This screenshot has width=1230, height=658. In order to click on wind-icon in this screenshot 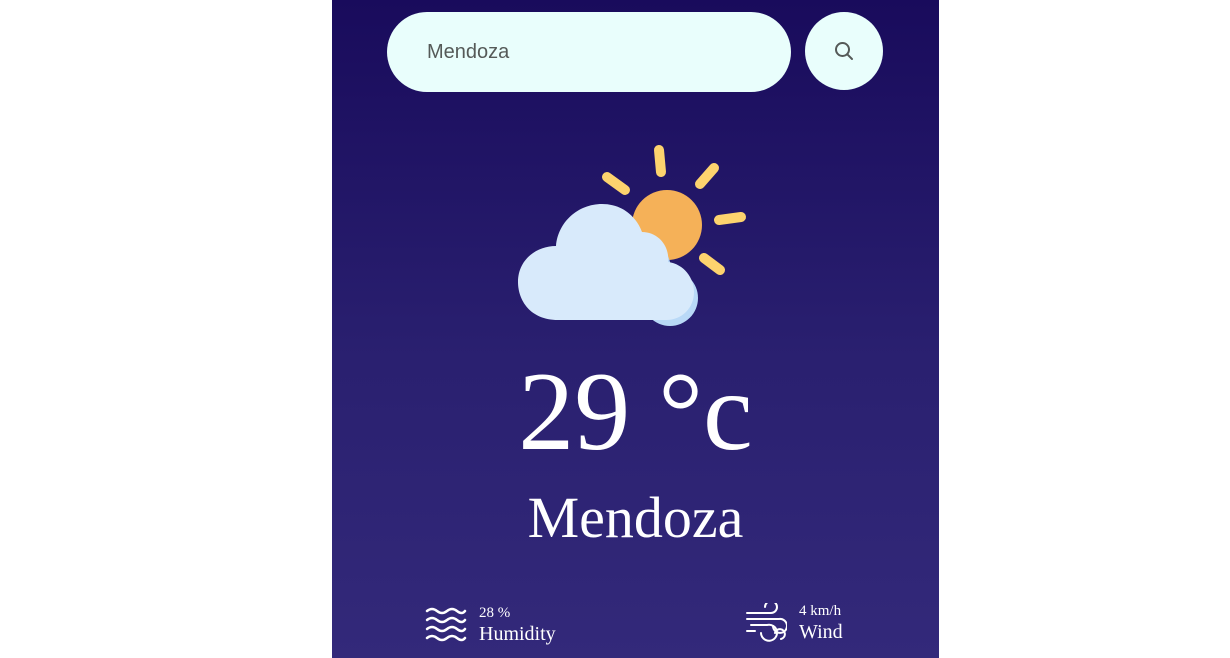, I will do `click(766, 622)`.